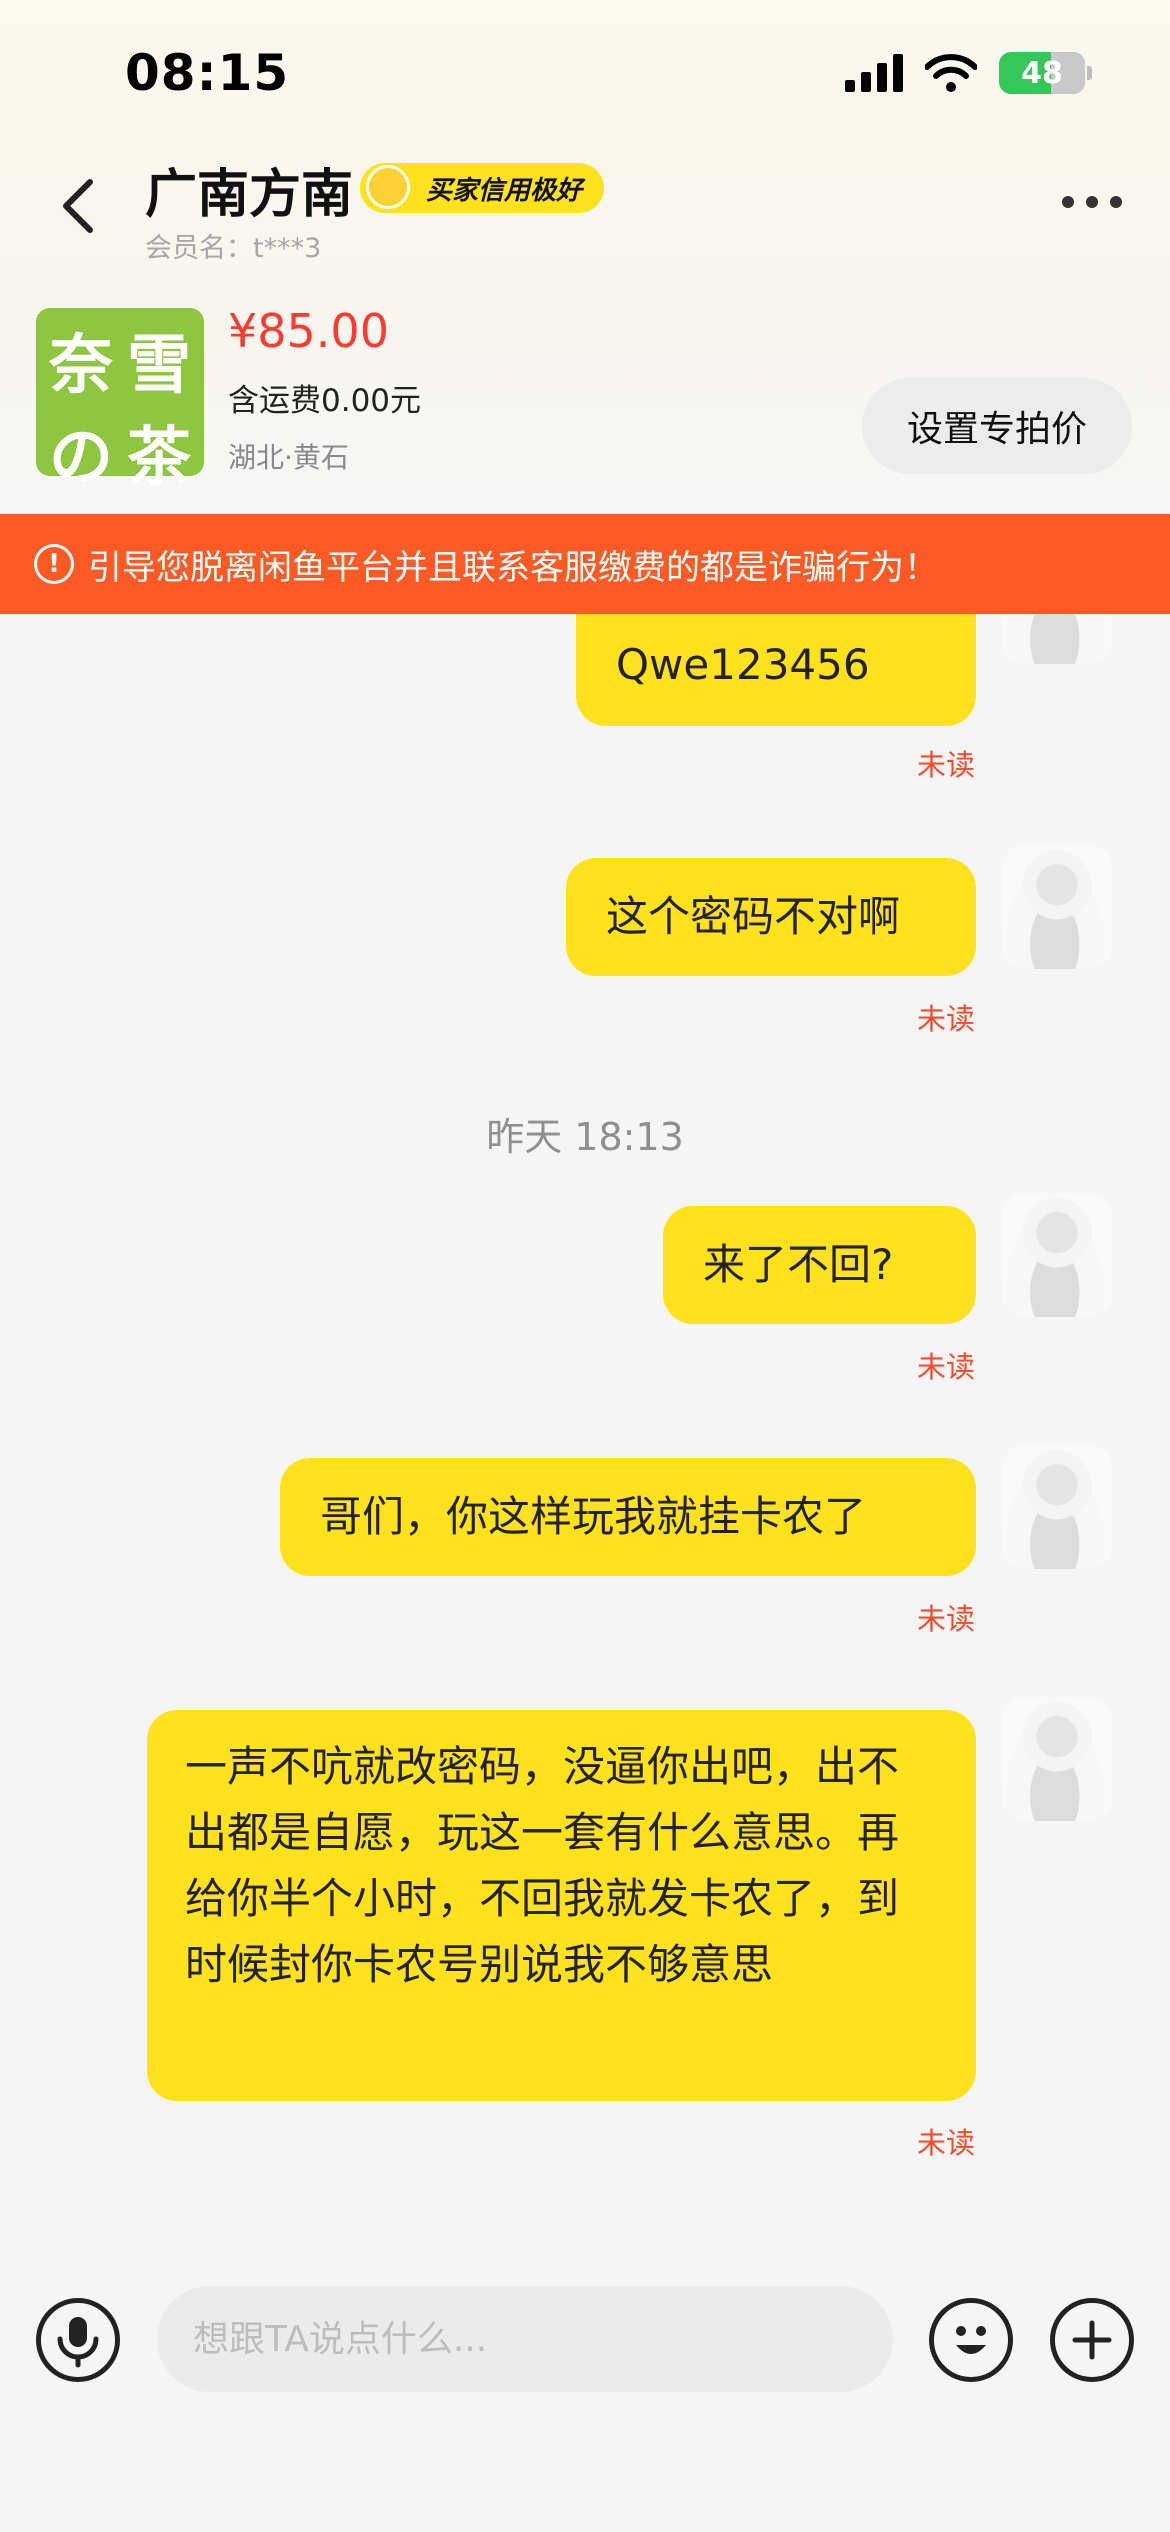  What do you see at coordinates (743, 664) in the screenshot?
I see `message-text: Qwe123456` at bounding box center [743, 664].